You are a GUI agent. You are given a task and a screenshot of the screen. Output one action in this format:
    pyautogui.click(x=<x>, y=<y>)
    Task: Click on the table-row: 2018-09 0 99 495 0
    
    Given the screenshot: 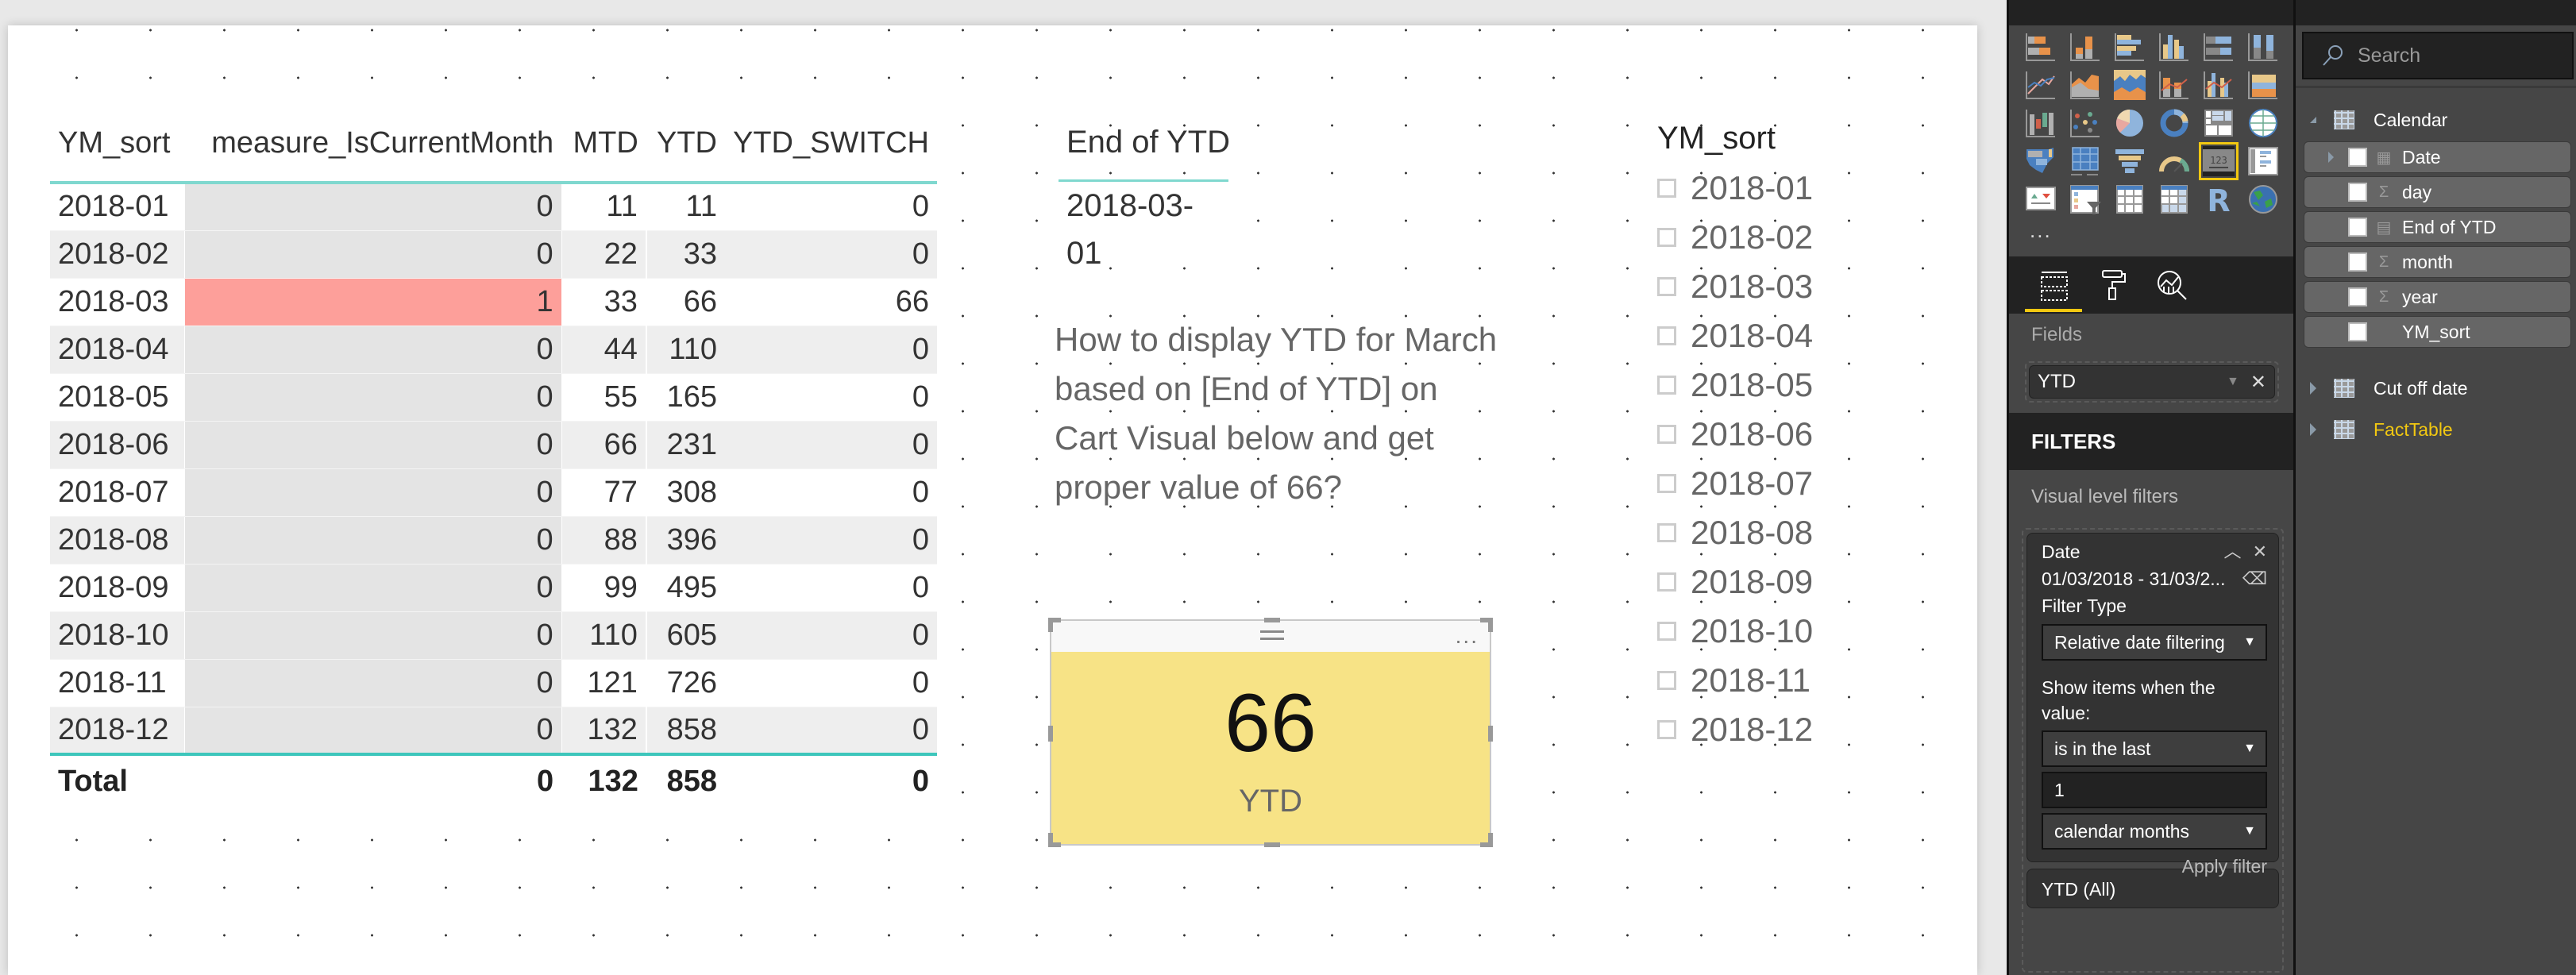 What is the action you would take?
    pyautogui.click(x=493, y=588)
    